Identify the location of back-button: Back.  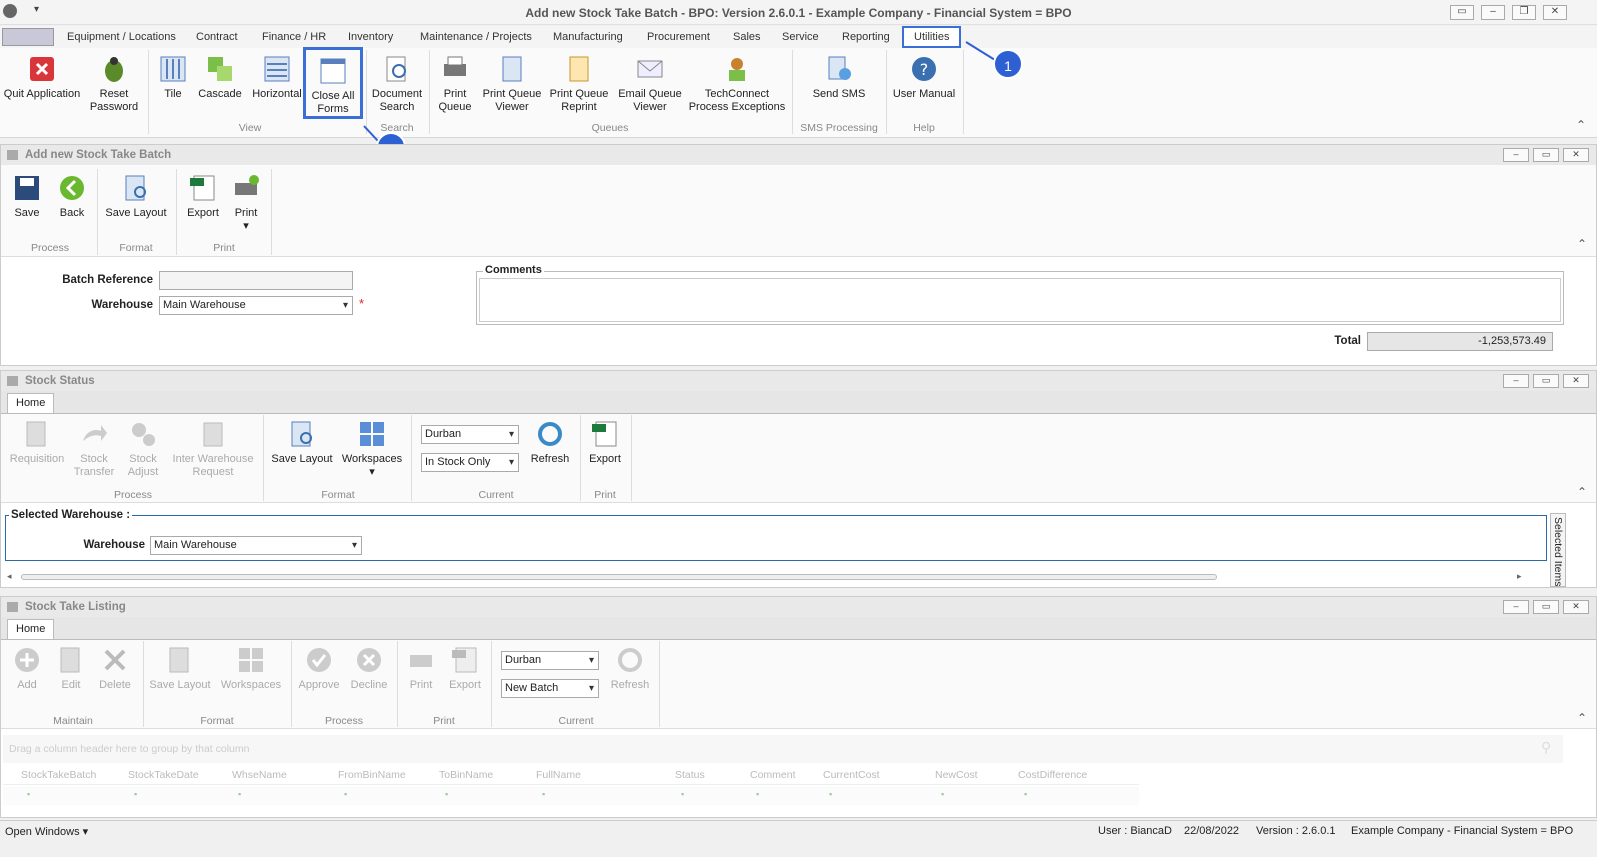
(72, 196).